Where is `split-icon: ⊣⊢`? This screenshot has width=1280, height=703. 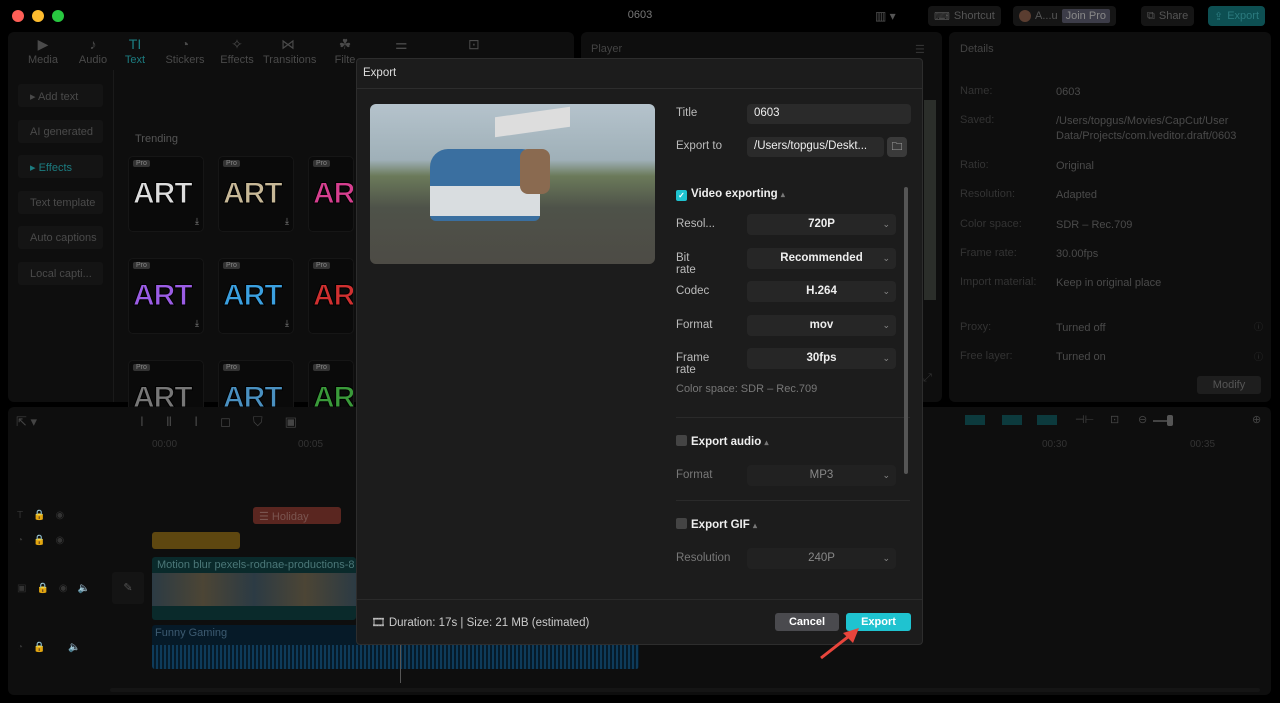
split-icon: ⊣⊢ is located at coordinates (1084, 419).